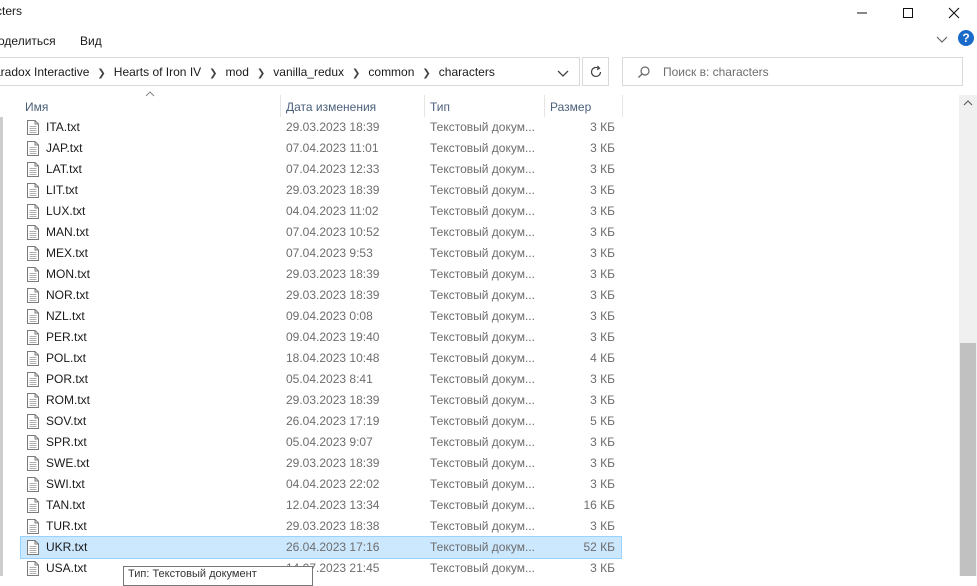 The image size is (977, 586). What do you see at coordinates (329, 253) in the screenshot?
I see `file-date: 07.04.2023 9:53` at bounding box center [329, 253].